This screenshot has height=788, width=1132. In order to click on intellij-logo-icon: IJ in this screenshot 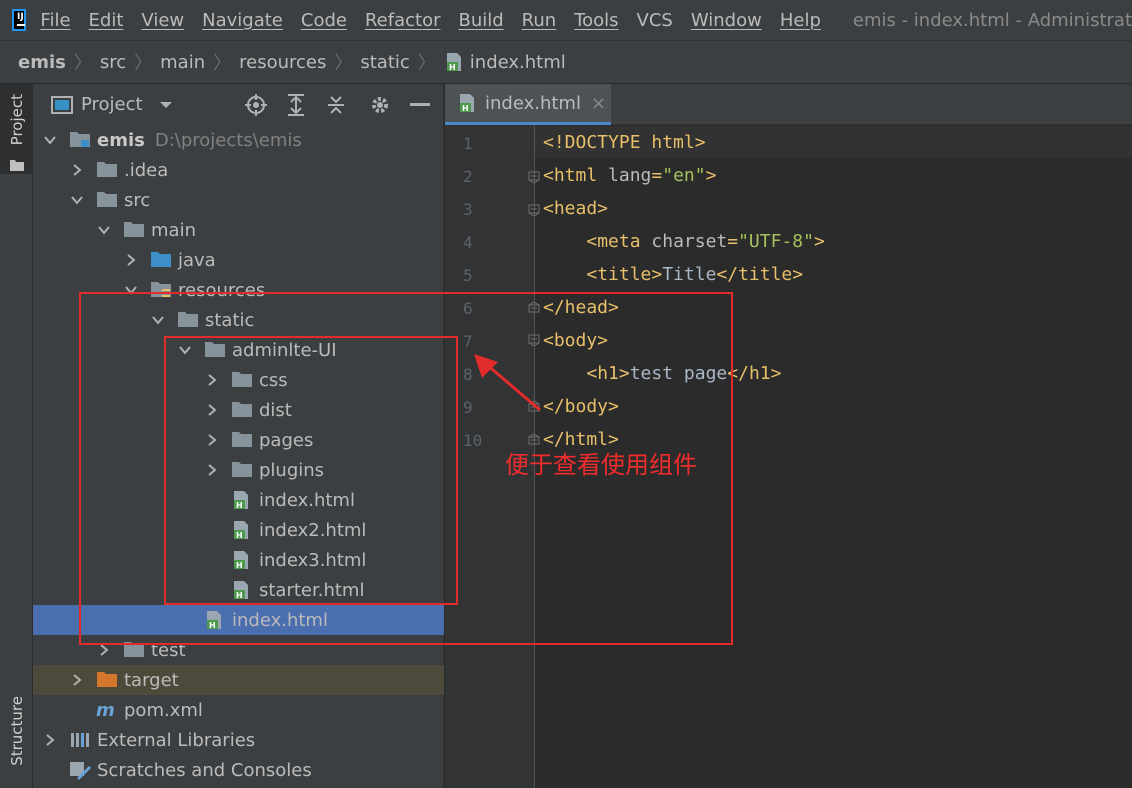, I will do `click(19, 20)`.